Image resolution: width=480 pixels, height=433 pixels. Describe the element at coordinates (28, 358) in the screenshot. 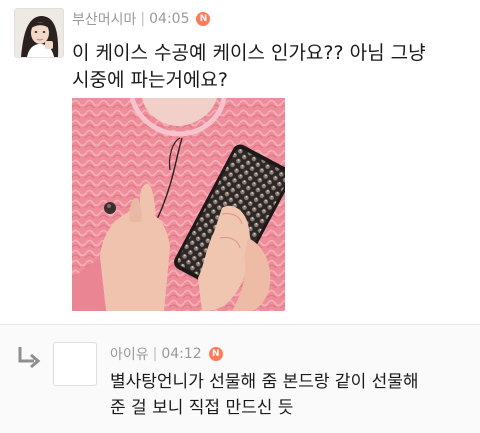

I see `reply-arrow-icon` at that location.